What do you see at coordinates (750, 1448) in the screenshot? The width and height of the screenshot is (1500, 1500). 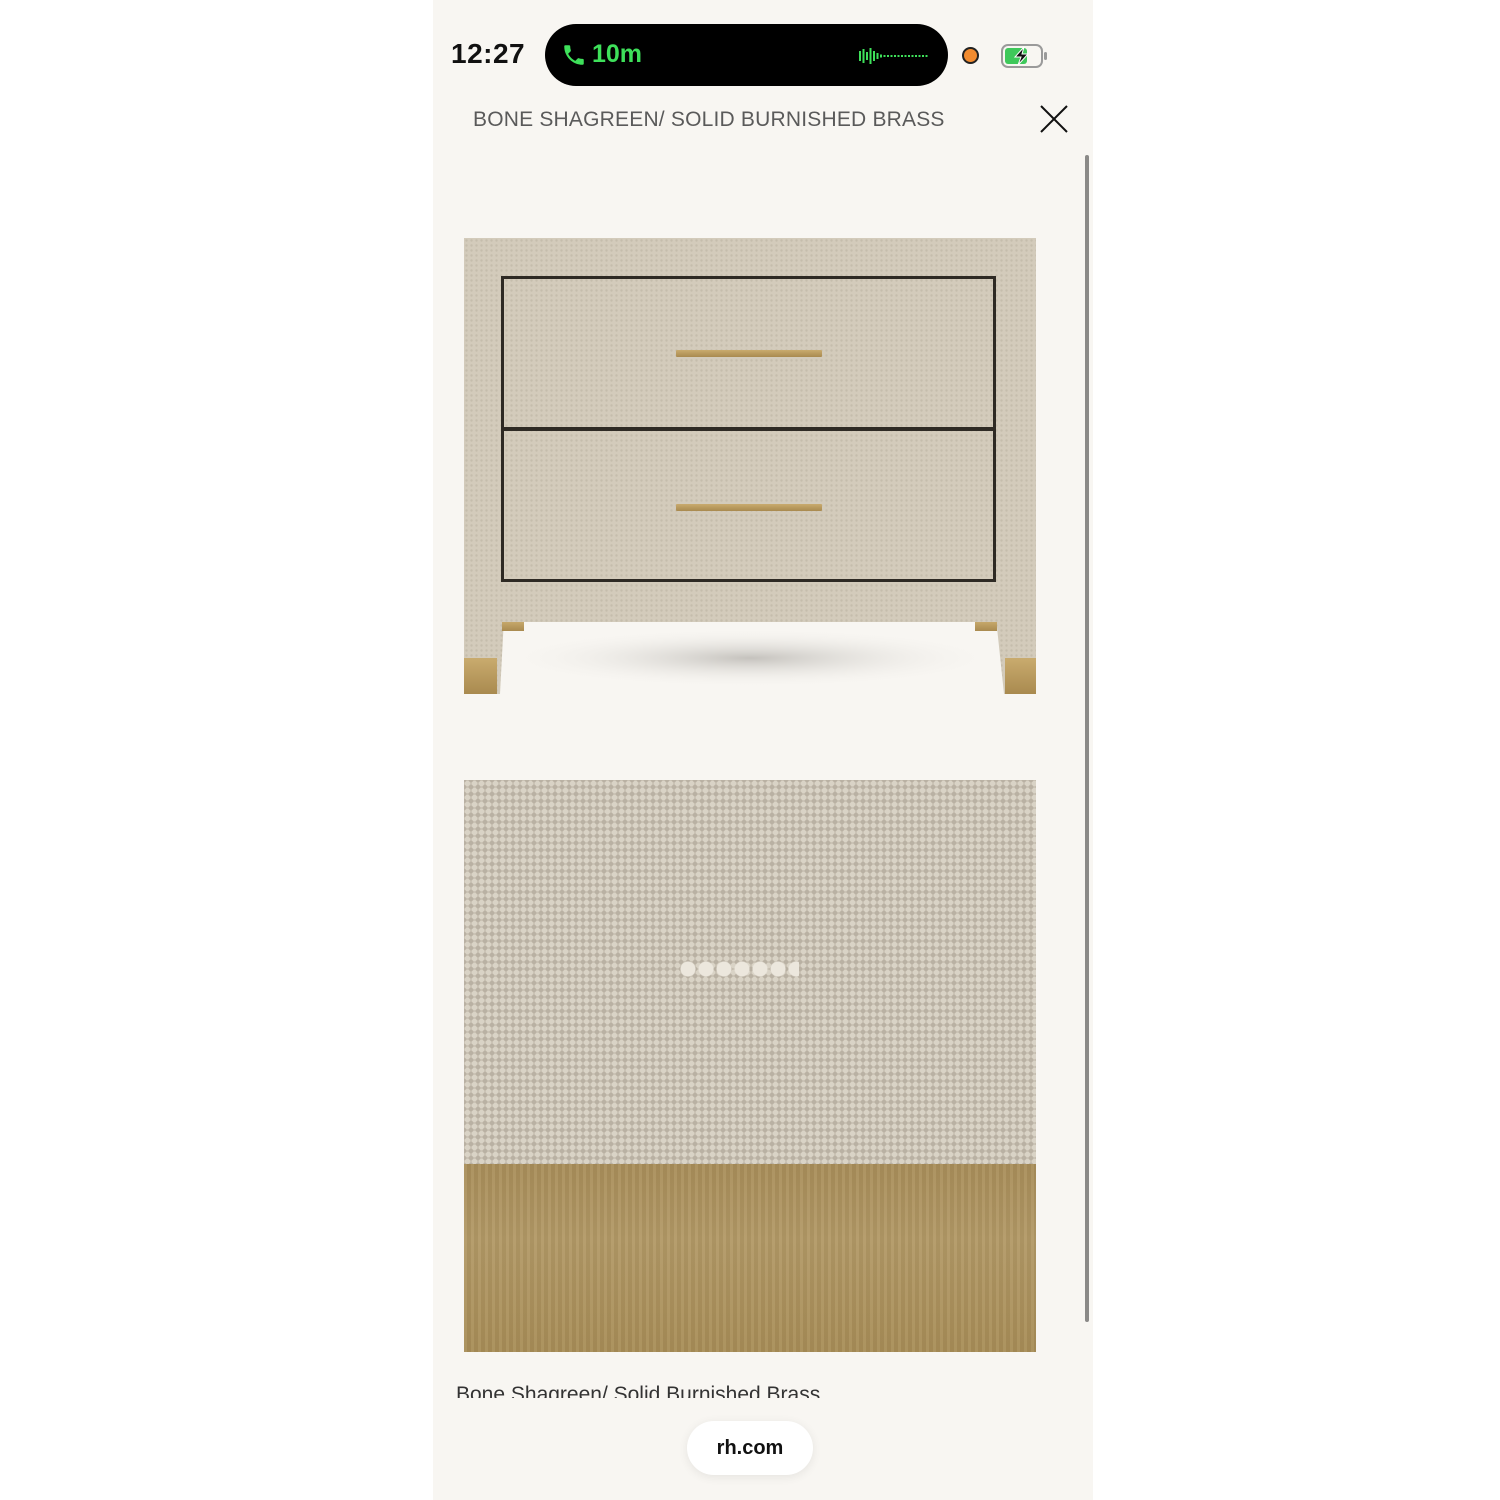 I see `url-bar: rh.com` at bounding box center [750, 1448].